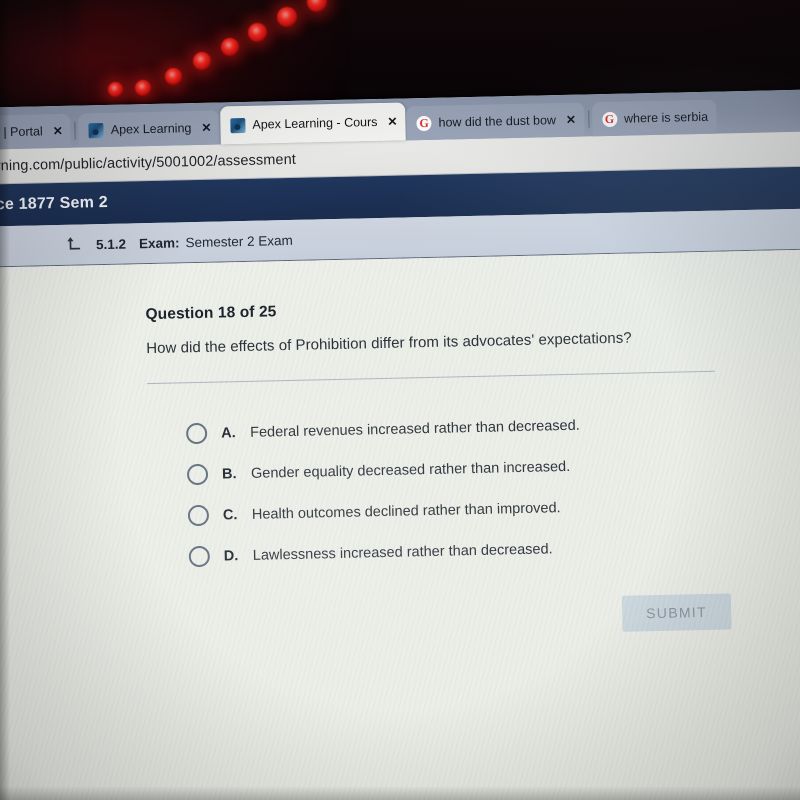 This screenshot has height=800, width=800. Describe the element at coordinates (111, 244) in the screenshot. I see `breadcrumb-number: 5.1.2` at that location.